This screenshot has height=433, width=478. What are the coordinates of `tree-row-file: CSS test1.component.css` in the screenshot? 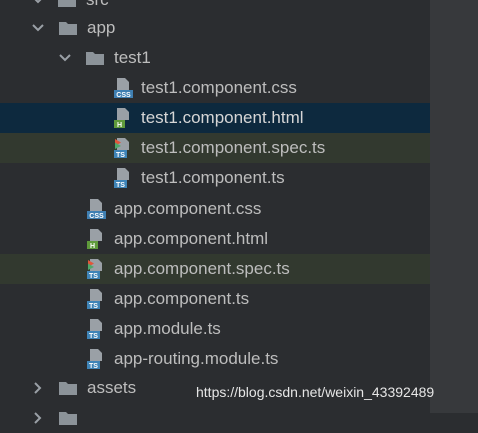 It's located at (215, 88).